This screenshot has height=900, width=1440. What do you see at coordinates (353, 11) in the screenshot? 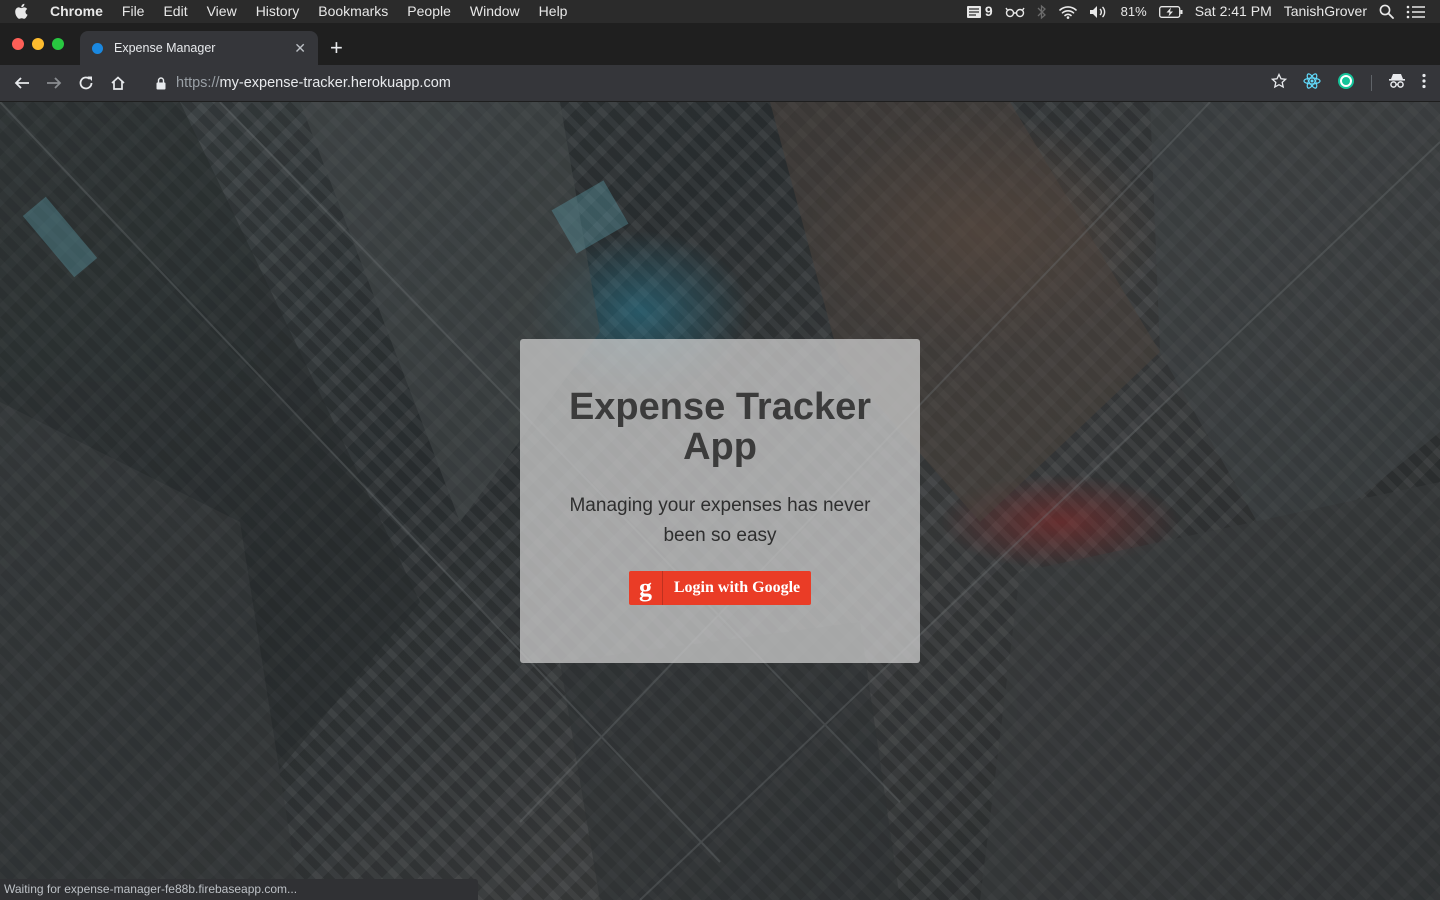
I see `menu-bookmarks: Bookmarks` at bounding box center [353, 11].